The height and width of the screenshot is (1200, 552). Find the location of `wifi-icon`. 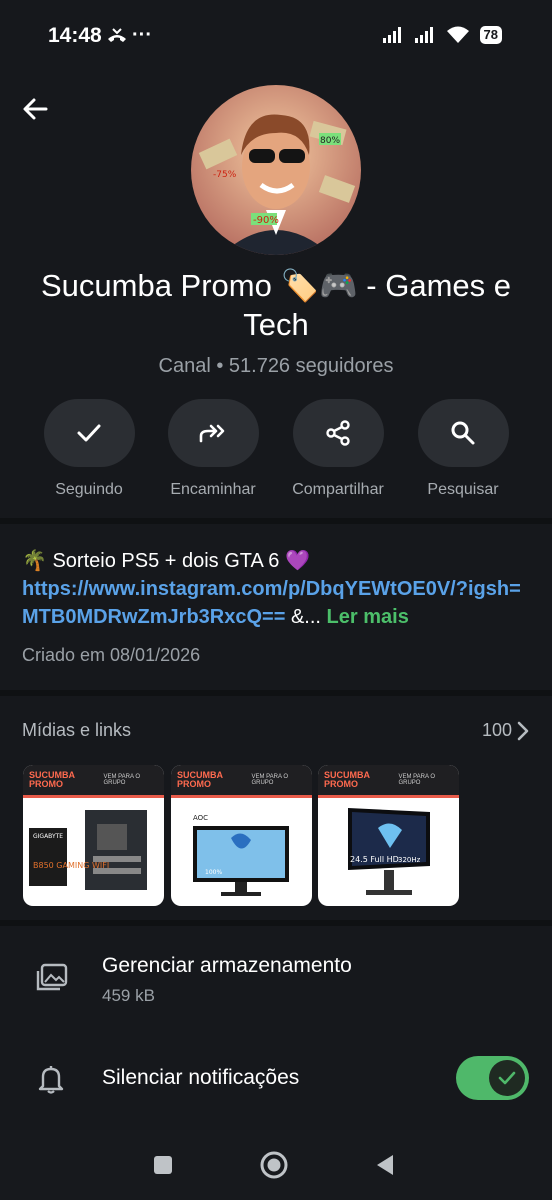

wifi-icon is located at coordinates (457, 34).